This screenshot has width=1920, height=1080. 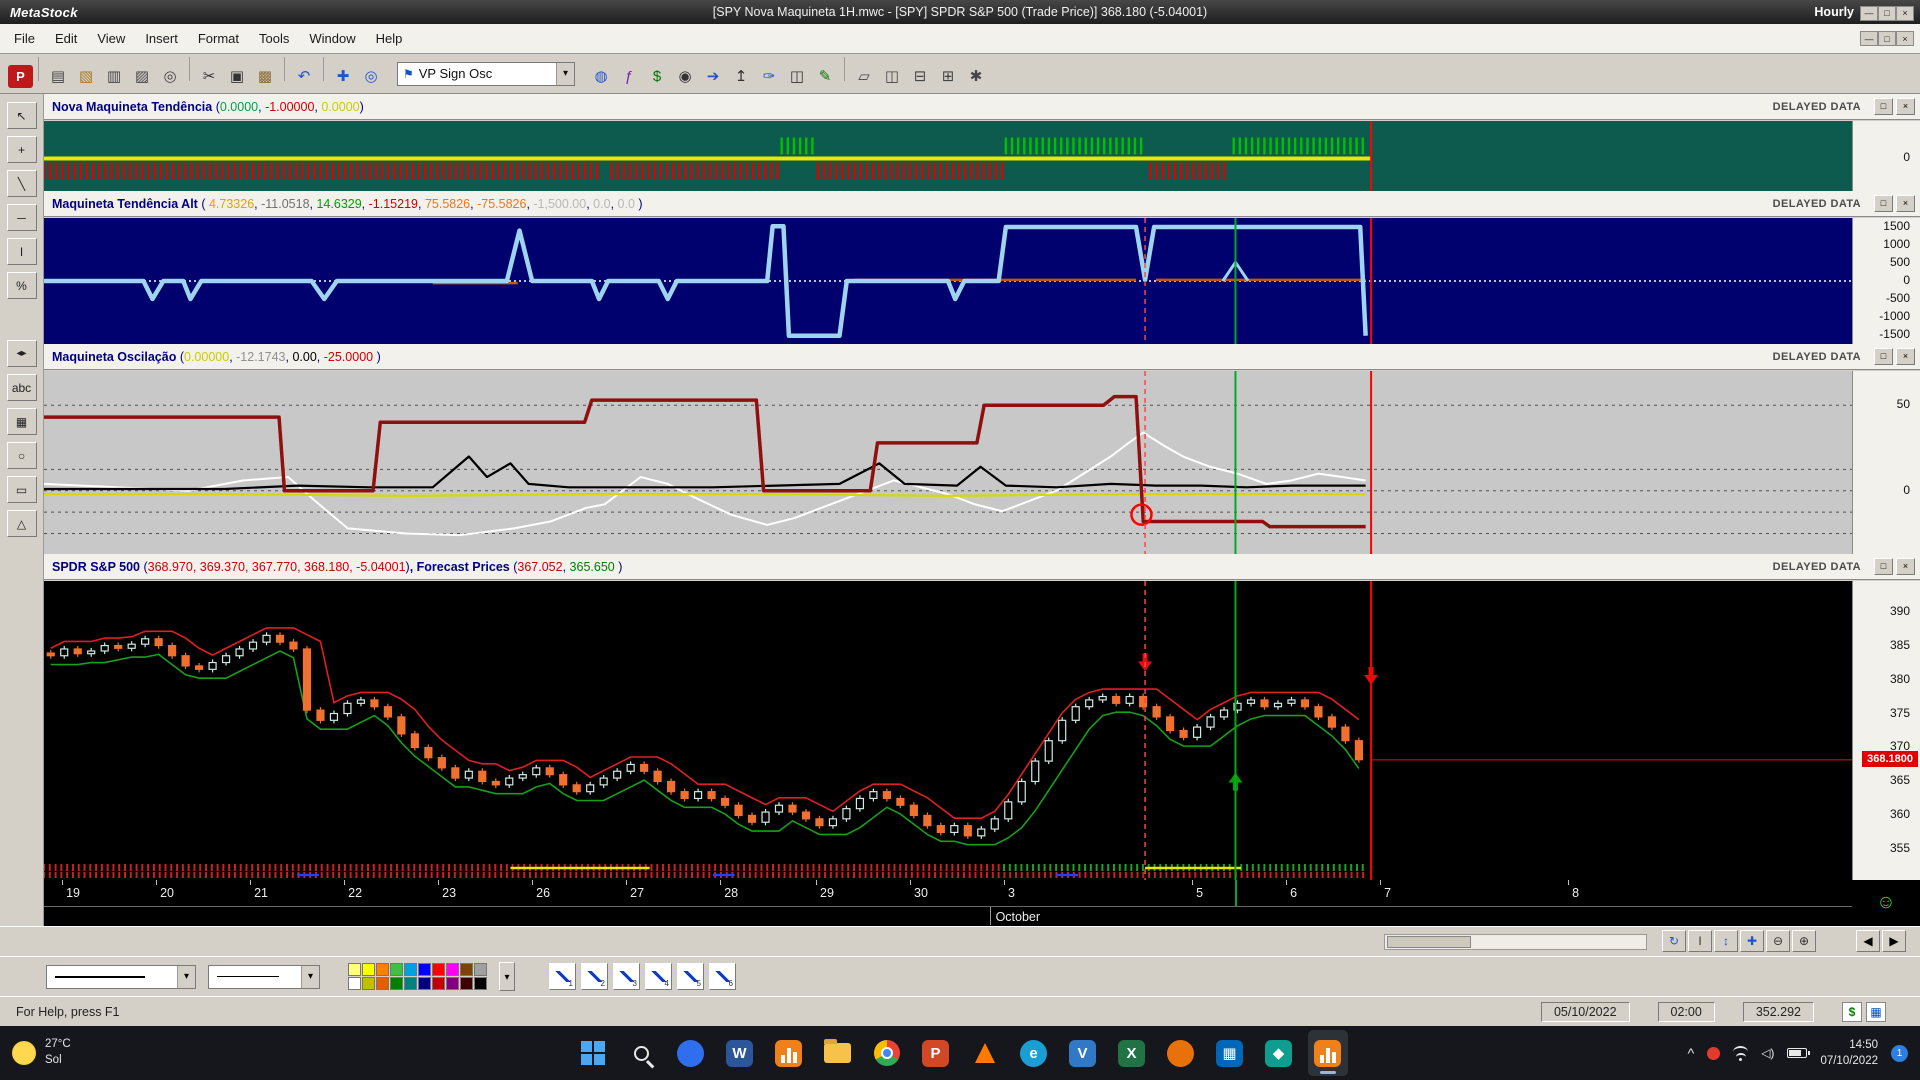 I want to click on powerpoint-app: P, so click(x=936, y=1053).